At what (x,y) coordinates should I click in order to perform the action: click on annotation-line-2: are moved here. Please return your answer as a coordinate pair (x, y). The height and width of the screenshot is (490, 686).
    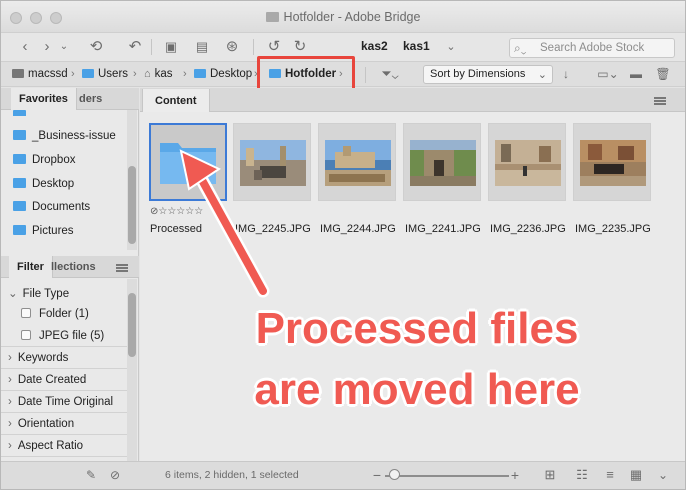
    Looking at the image, I should click on (417, 389).